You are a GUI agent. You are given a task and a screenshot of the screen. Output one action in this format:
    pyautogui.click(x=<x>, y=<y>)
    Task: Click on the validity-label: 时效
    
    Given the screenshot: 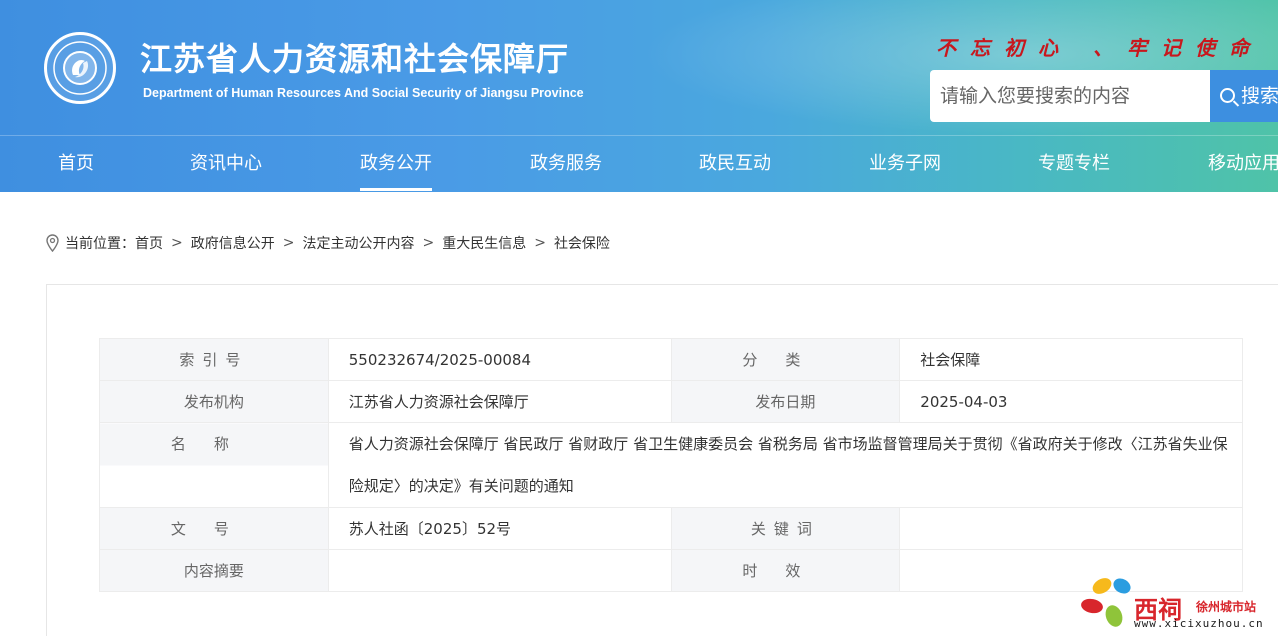 What is the action you would take?
    pyautogui.click(x=785, y=570)
    